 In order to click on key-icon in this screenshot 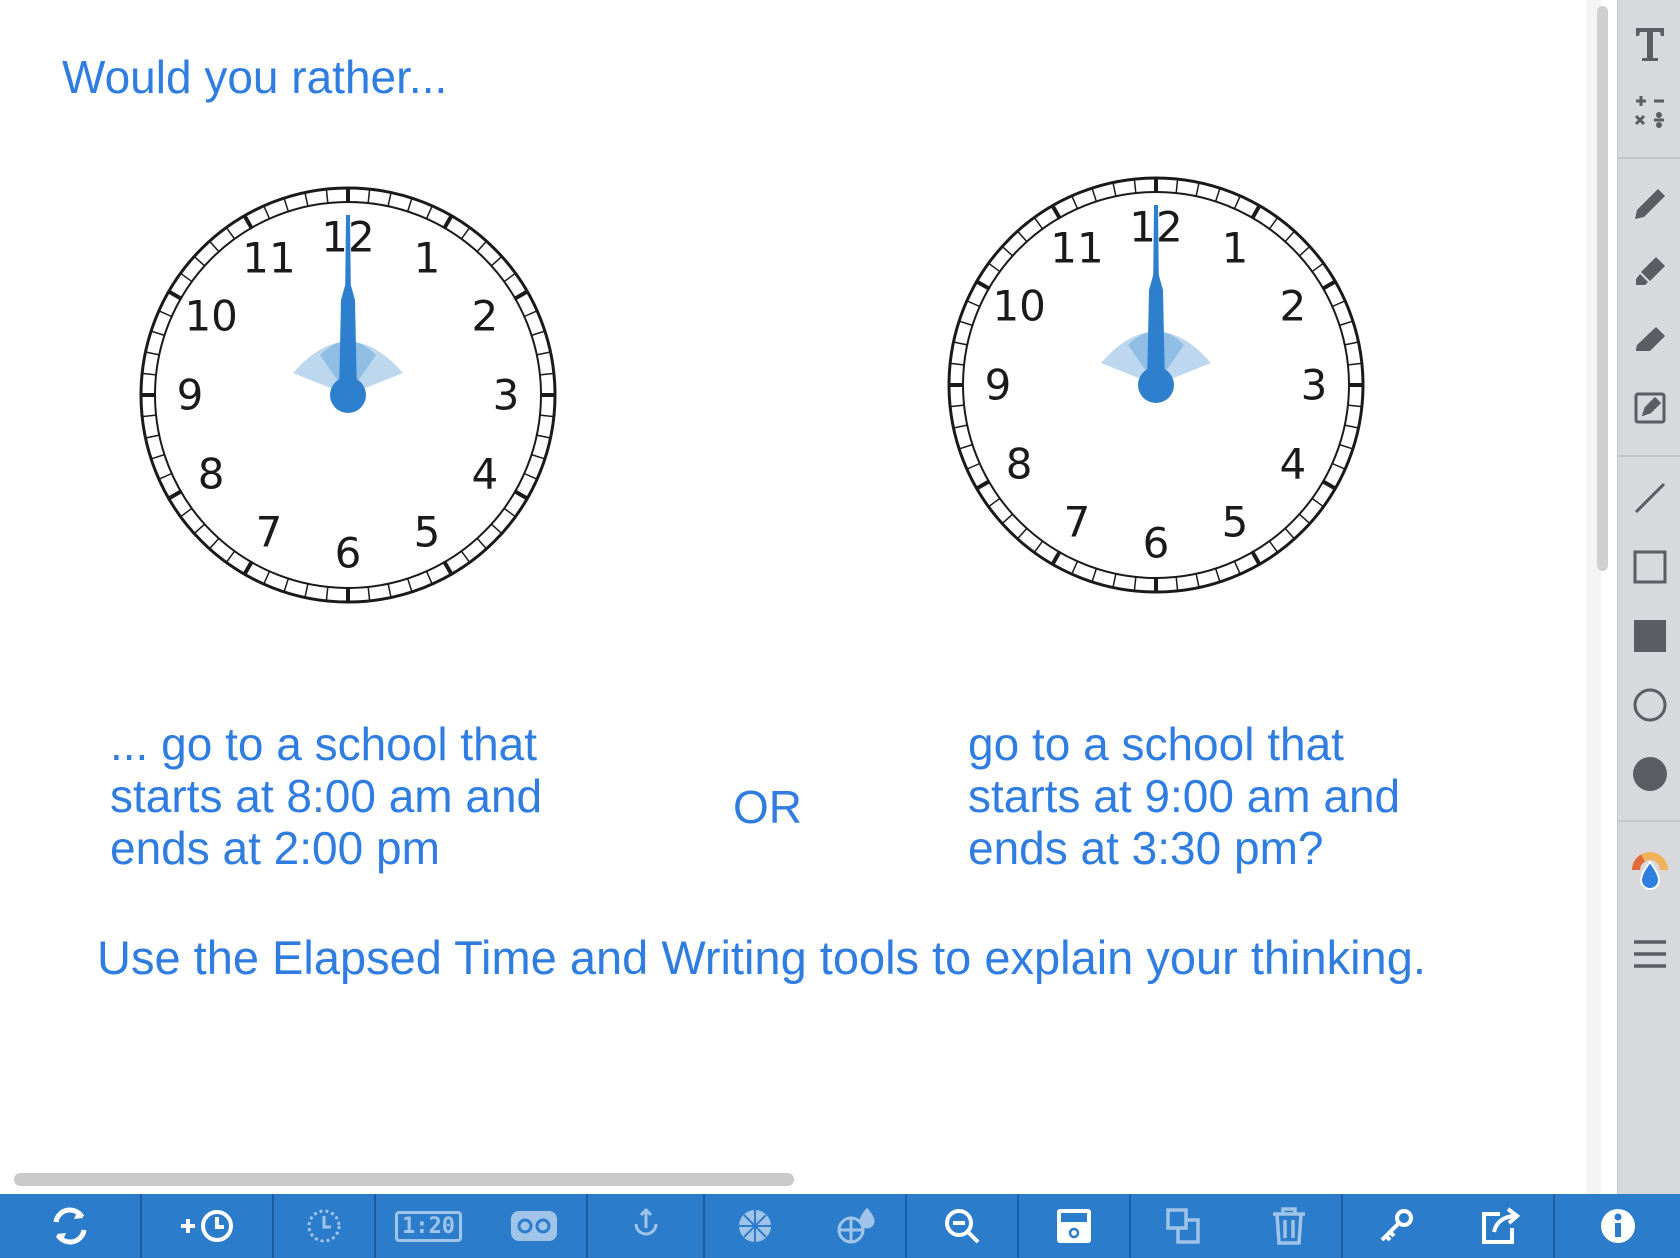, I will do `click(1396, 1226)`.